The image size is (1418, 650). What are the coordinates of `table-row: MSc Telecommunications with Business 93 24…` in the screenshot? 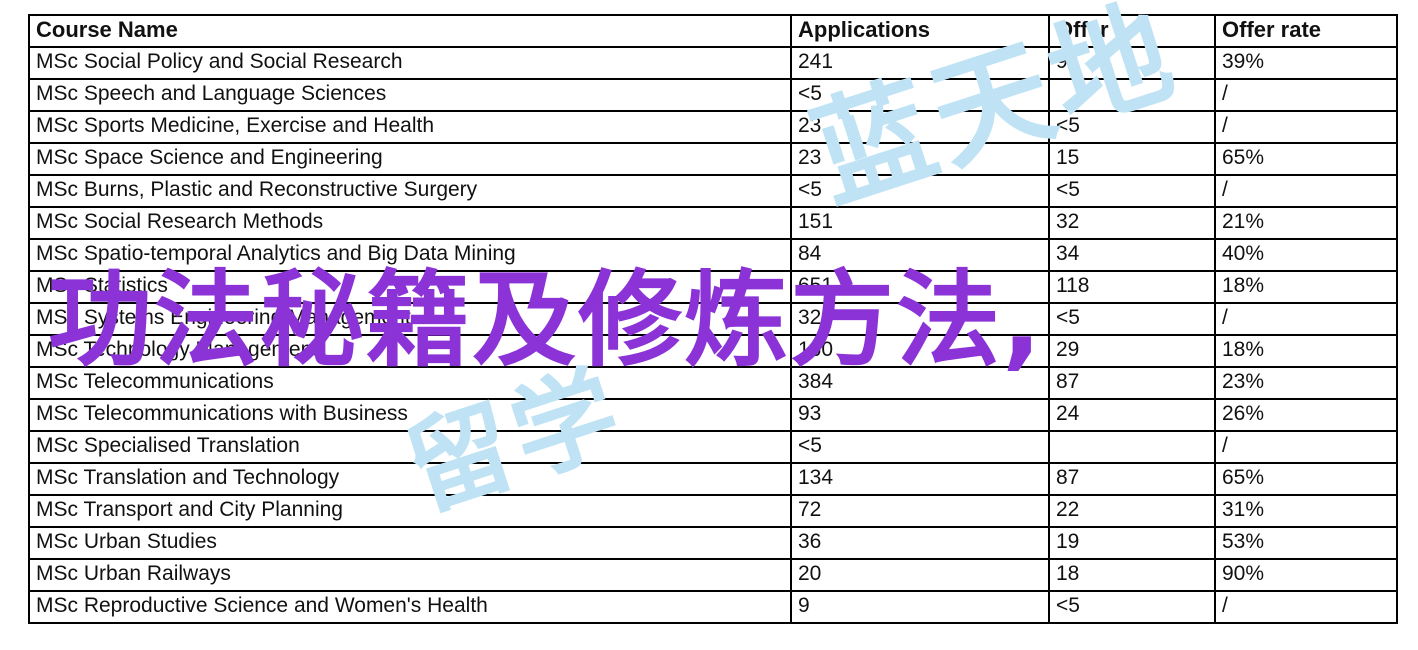 It's located at (713, 415).